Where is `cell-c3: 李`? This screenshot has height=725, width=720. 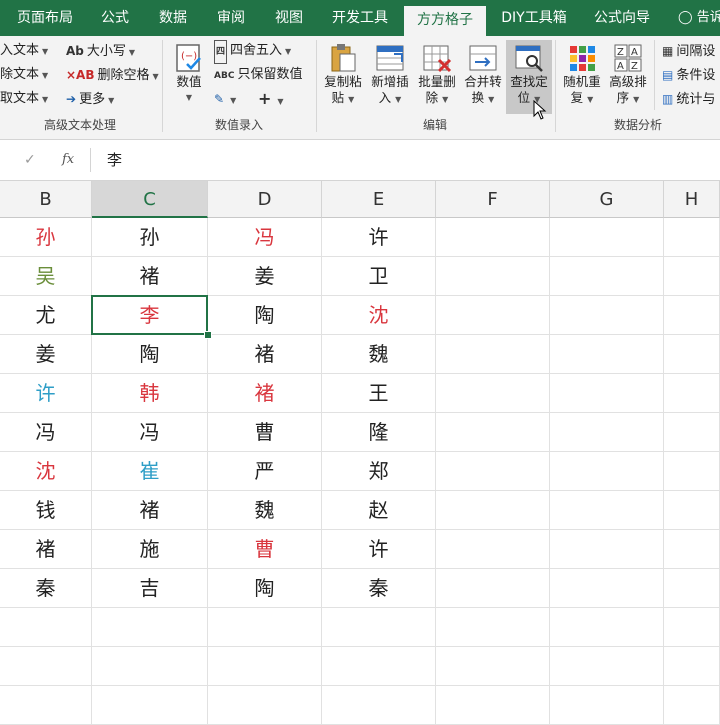
cell-c3: 李 is located at coordinates (150, 315).